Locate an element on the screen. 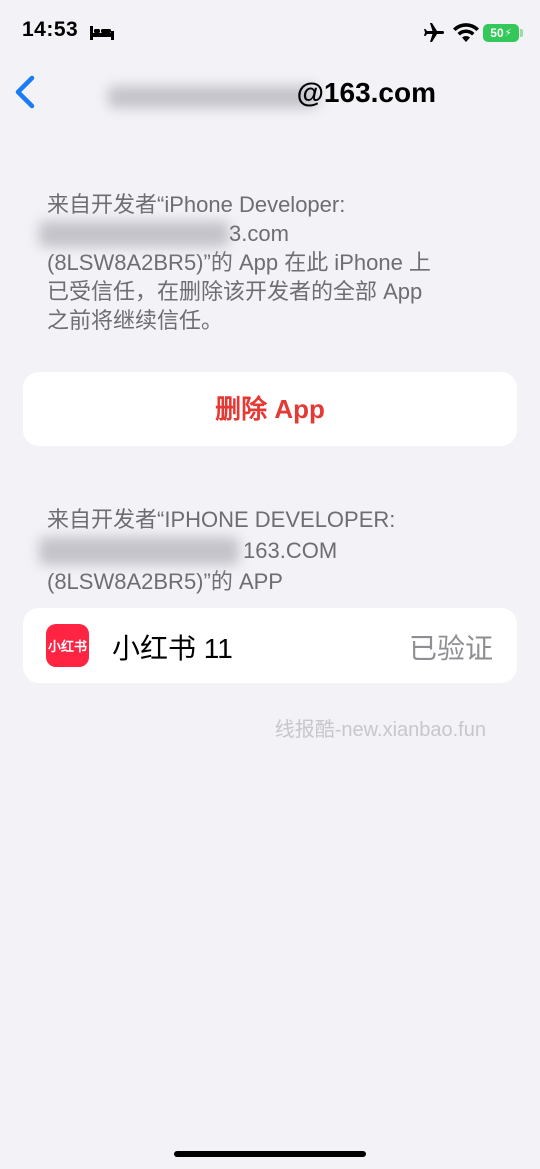  apps-header-line-2: 163.COM is located at coordinates (268, 550).